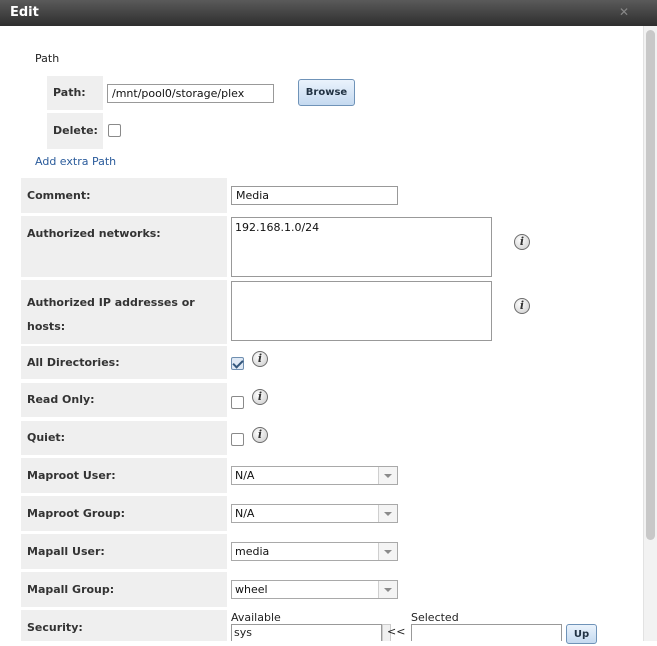 The image size is (657, 646). Describe the element at coordinates (650, 285) in the screenshot. I see `scrollbar-thumb` at that location.